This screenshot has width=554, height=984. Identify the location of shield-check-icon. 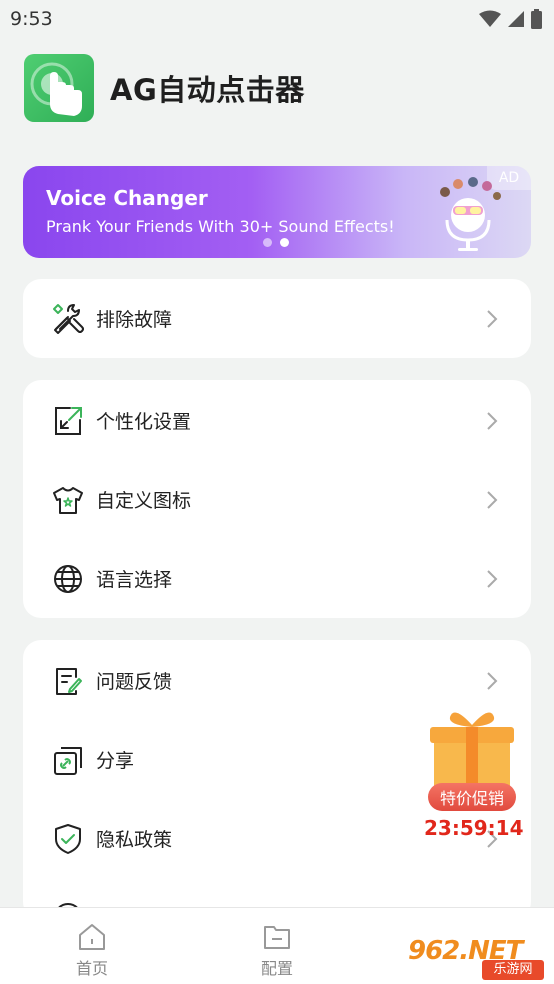
(68, 839).